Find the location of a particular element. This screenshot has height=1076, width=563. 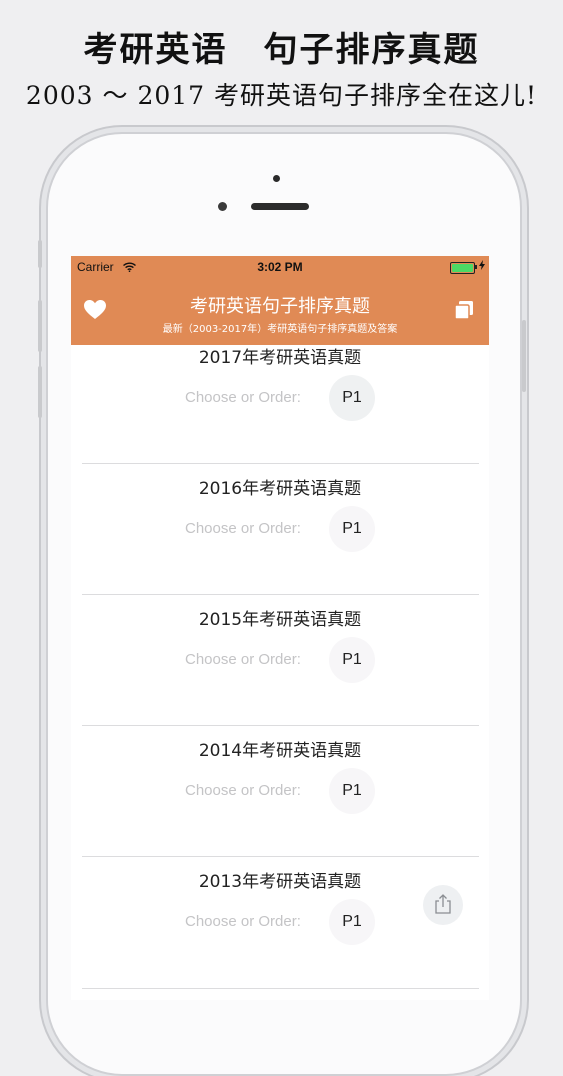

exam-title: 2015年考研英语真题 is located at coordinates (280, 620).